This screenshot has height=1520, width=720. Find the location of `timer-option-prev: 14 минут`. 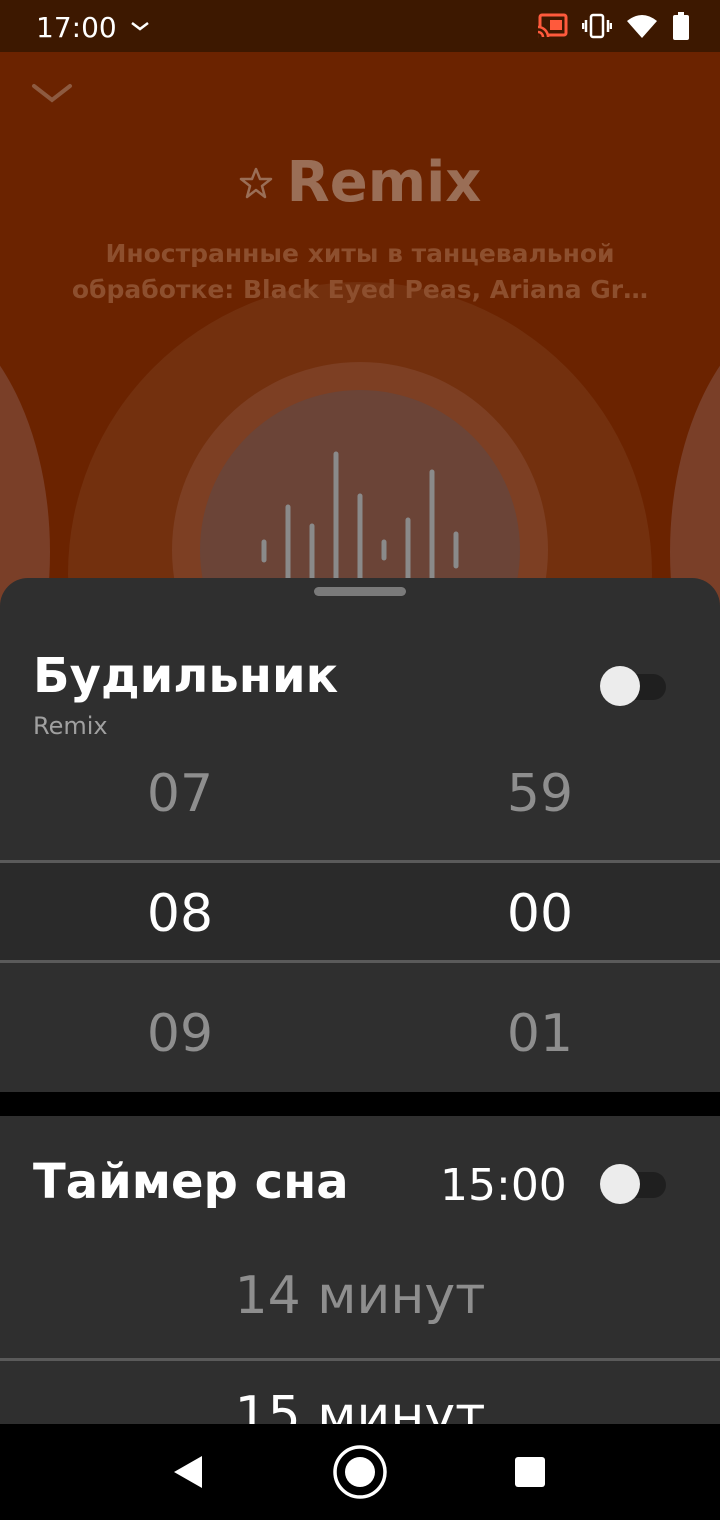

timer-option-prev: 14 минут is located at coordinates (360, 1296).